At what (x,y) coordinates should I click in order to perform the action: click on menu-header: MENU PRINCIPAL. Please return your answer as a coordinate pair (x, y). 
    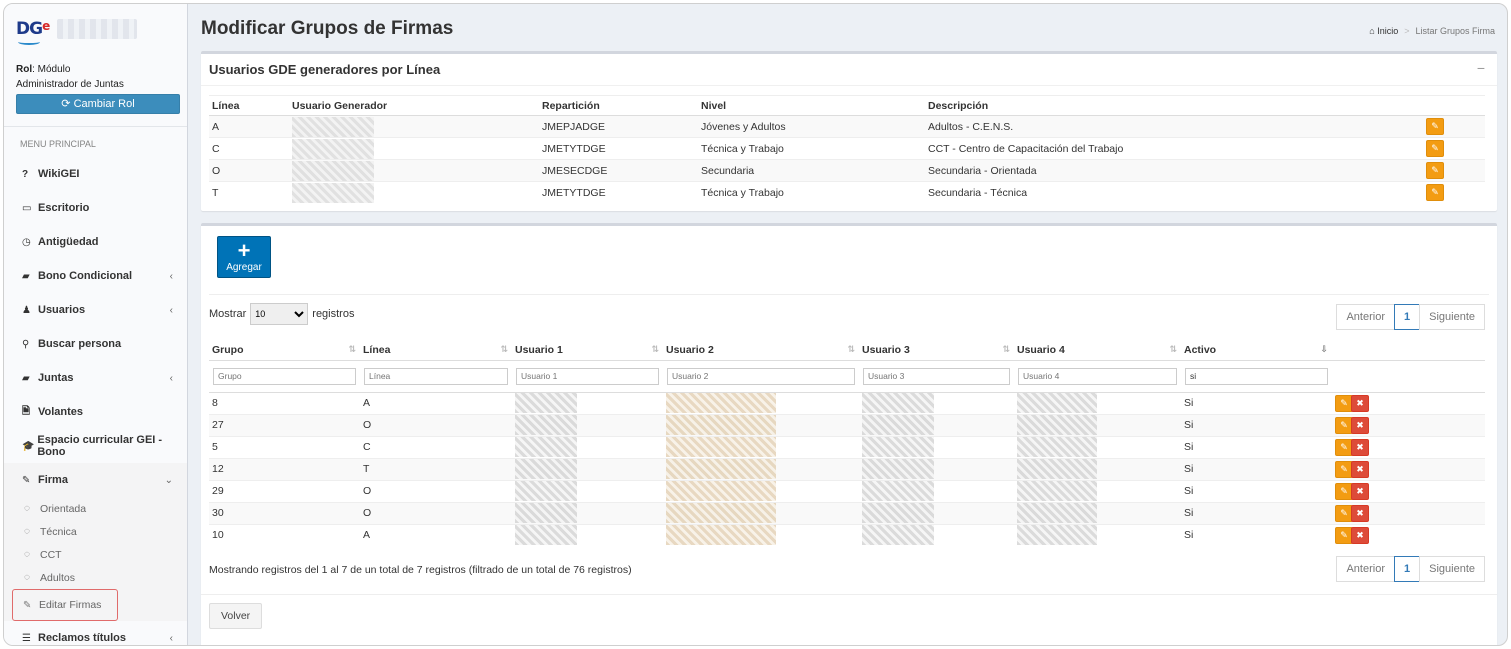
    Looking at the image, I should click on (95, 141).